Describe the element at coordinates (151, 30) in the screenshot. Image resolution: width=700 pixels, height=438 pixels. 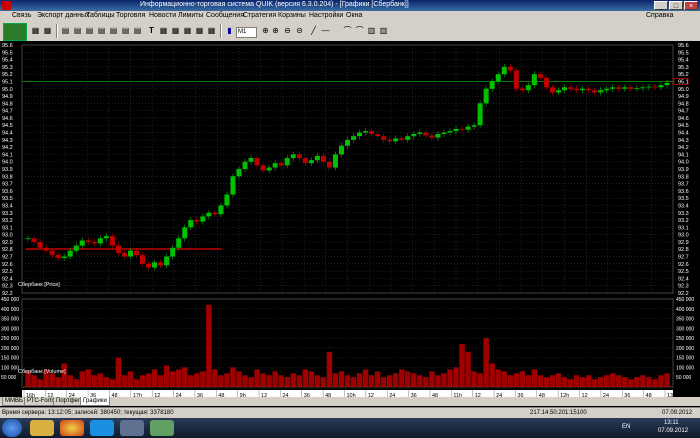
I see `text-icon: T` at that location.